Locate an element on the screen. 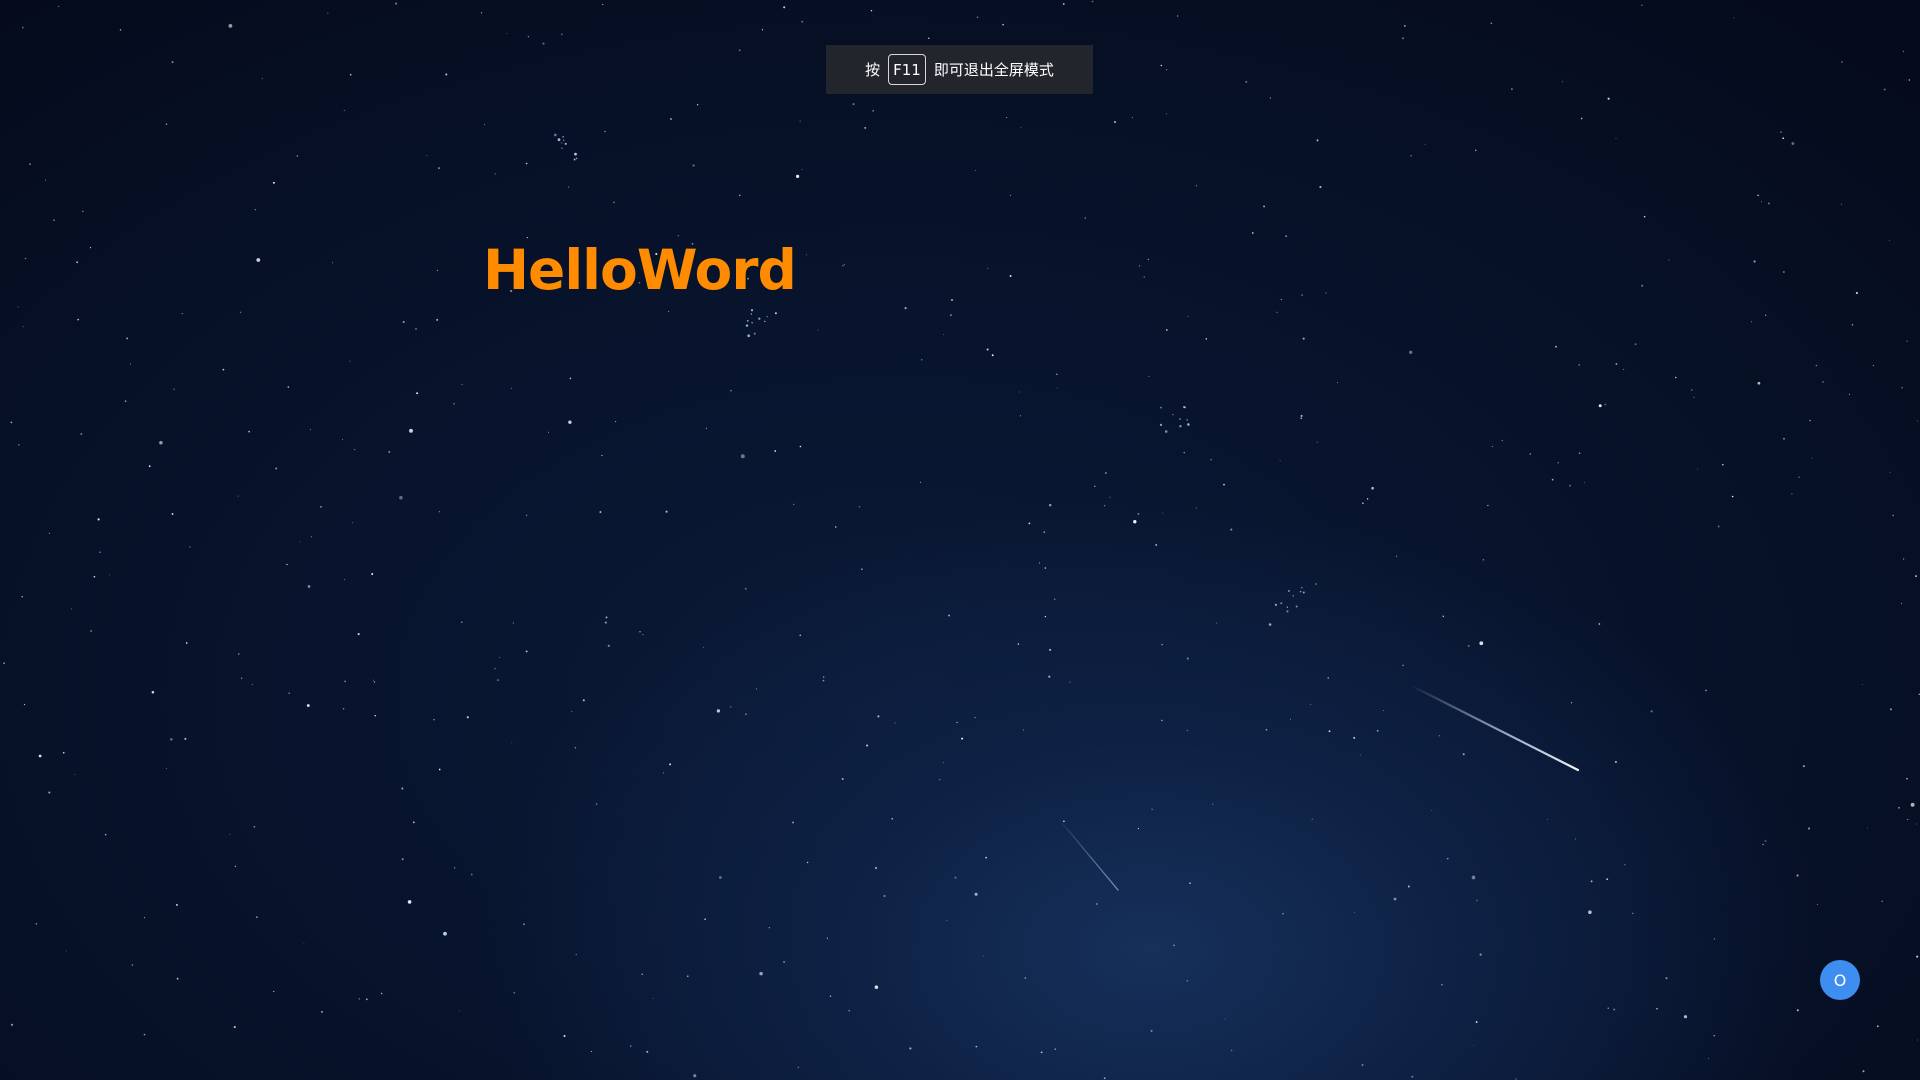 The width and height of the screenshot is (1920, 1080). fullscreen-exit-toast: 按 F11 即可退出全屏模式 is located at coordinates (959, 69).